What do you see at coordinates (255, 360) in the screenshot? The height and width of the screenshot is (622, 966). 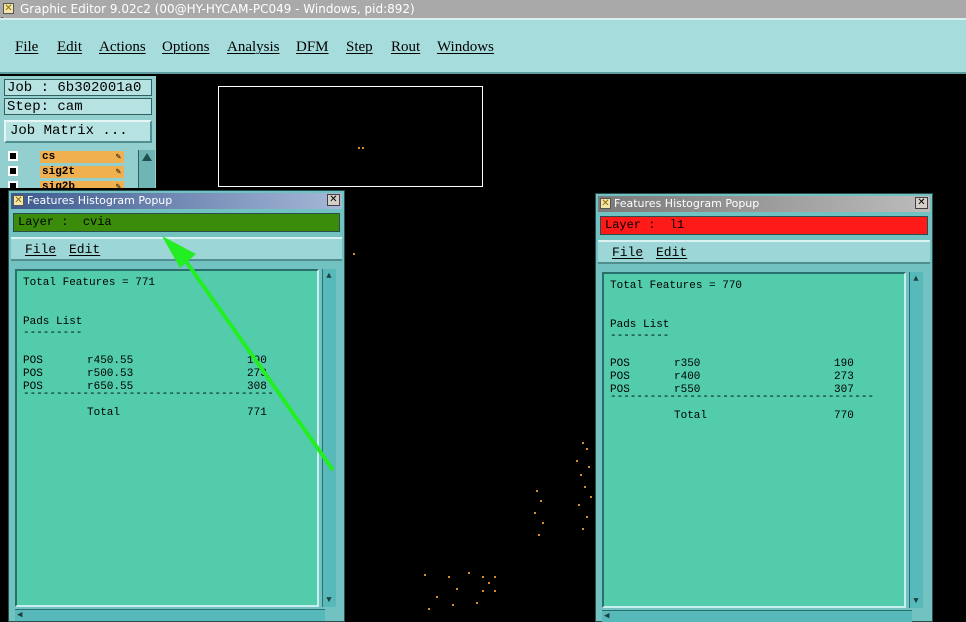 I see `annotation-arrow-line` at bounding box center [255, 360].